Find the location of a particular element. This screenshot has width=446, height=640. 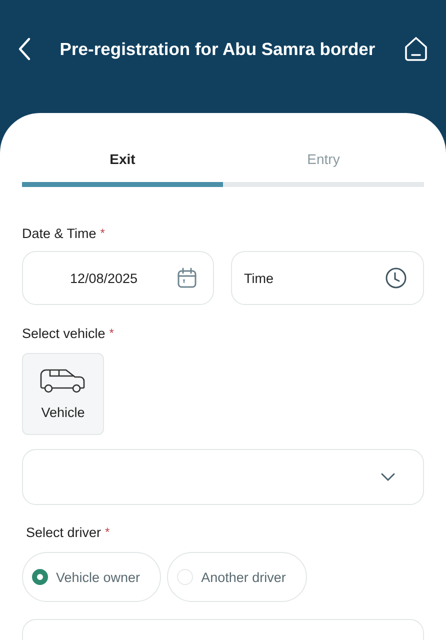

page-title: Pre-registration for Abu Samra border is located at coordinates (217, 49).